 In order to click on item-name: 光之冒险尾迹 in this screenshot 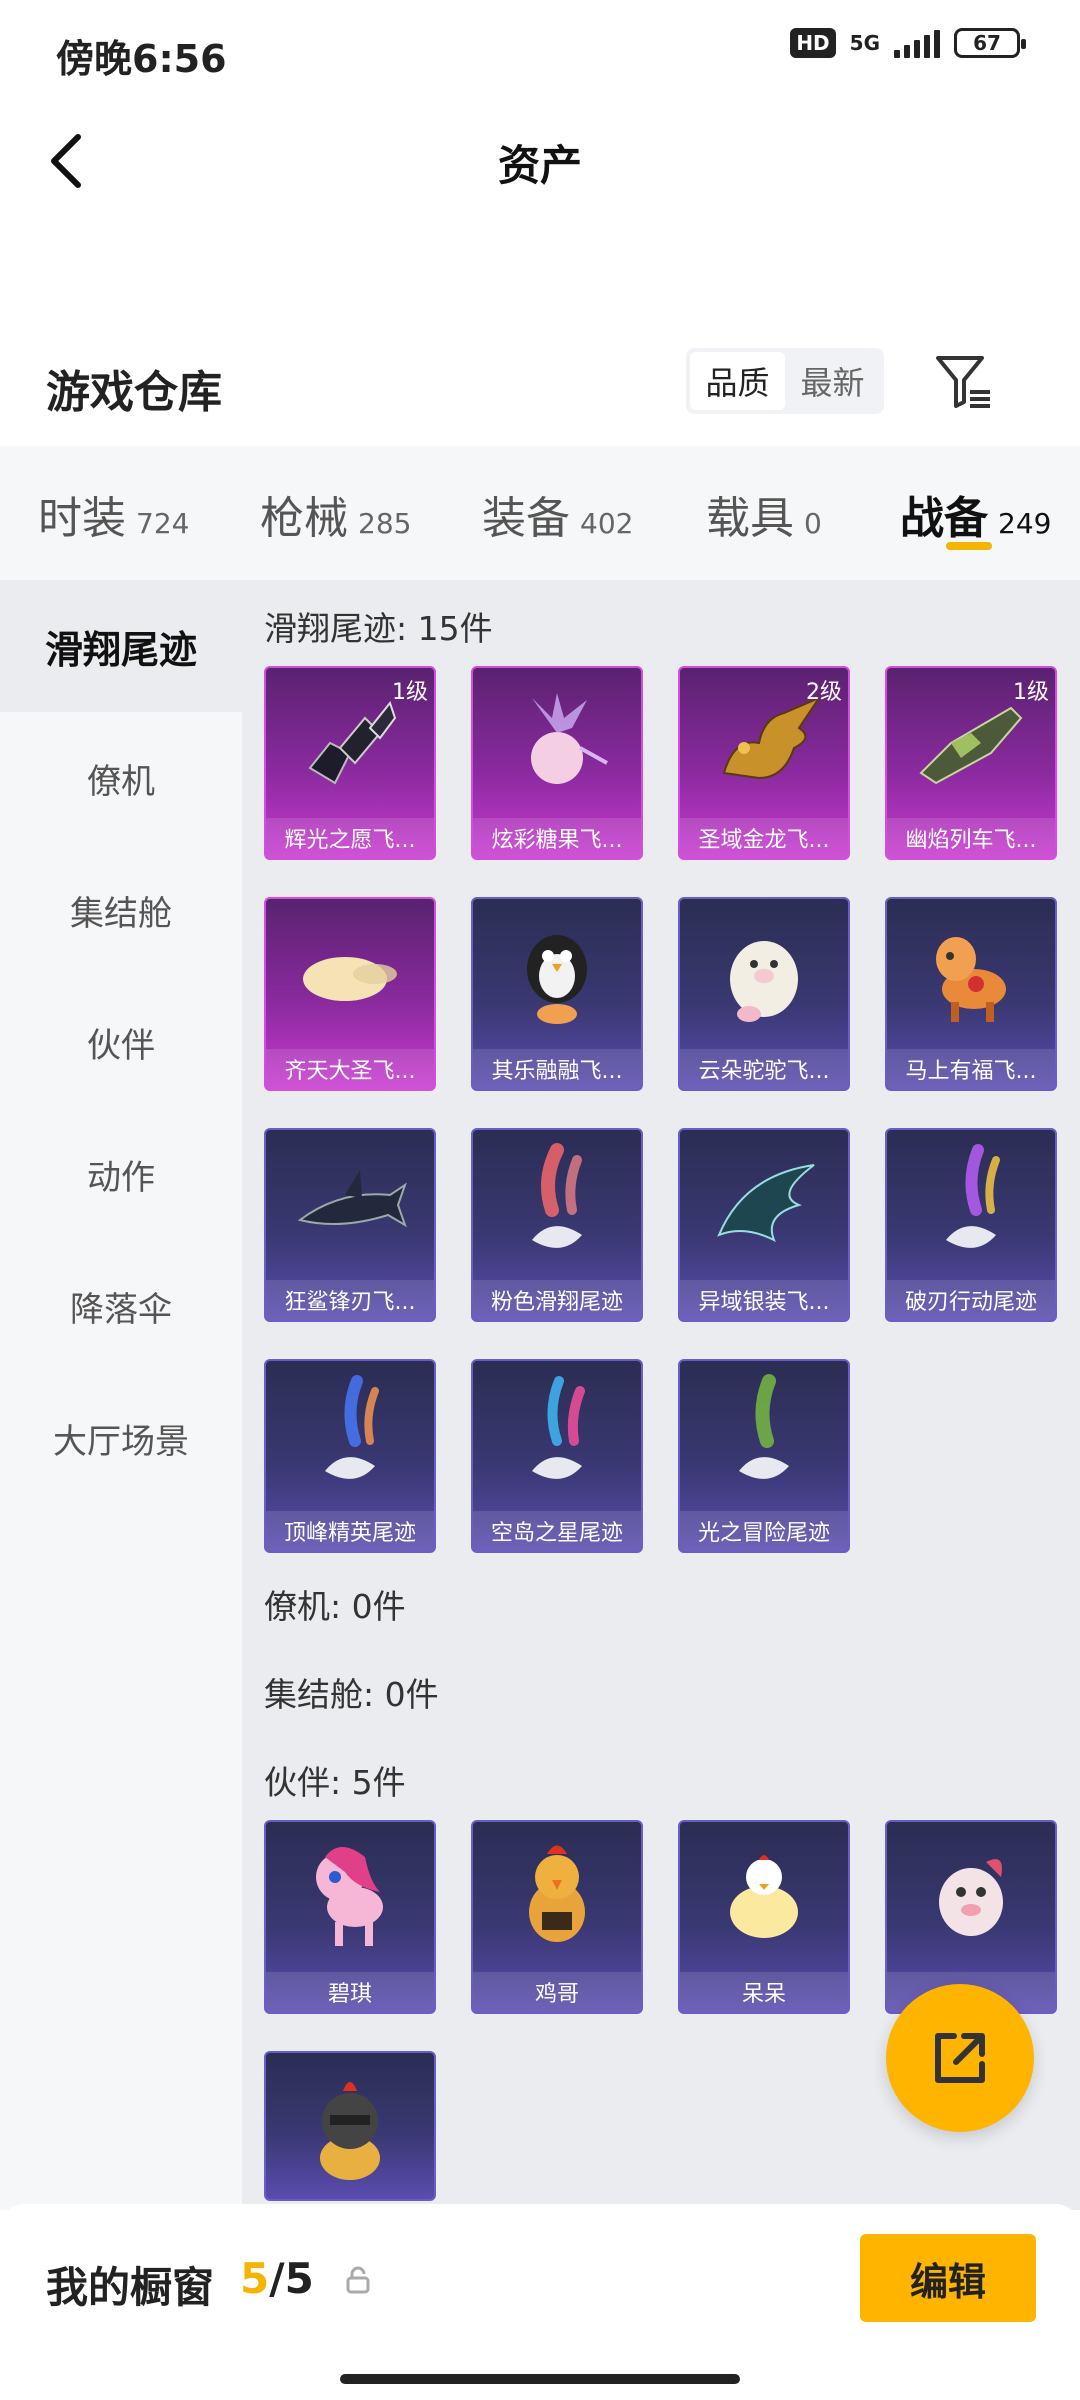, I will do `click(764, 1531)`.